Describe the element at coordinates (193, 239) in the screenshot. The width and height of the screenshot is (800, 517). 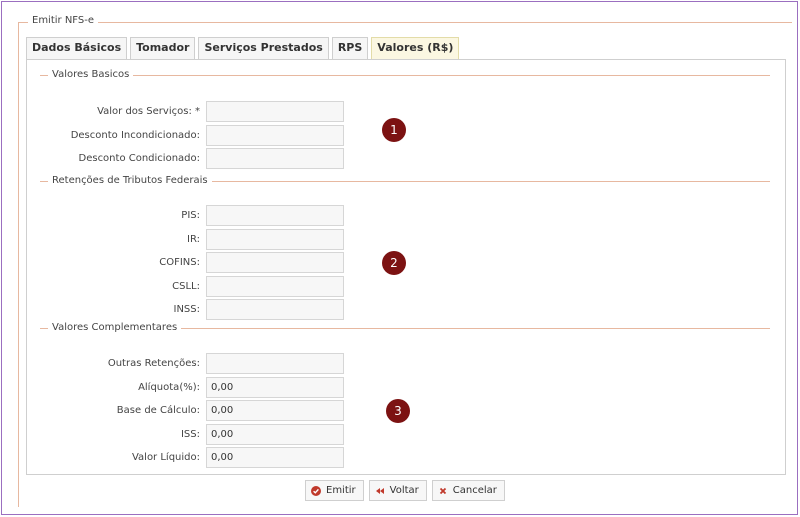
I see `ir-label: IR:` at that location.